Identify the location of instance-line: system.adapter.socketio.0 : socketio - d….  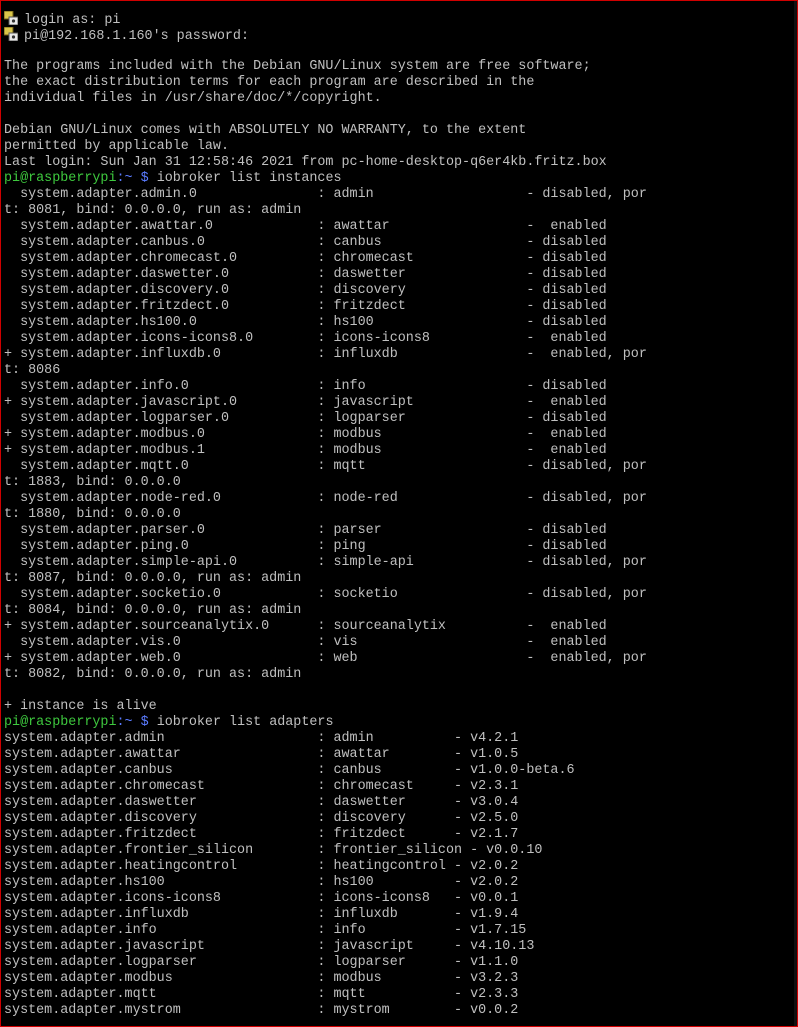
(325, 594).